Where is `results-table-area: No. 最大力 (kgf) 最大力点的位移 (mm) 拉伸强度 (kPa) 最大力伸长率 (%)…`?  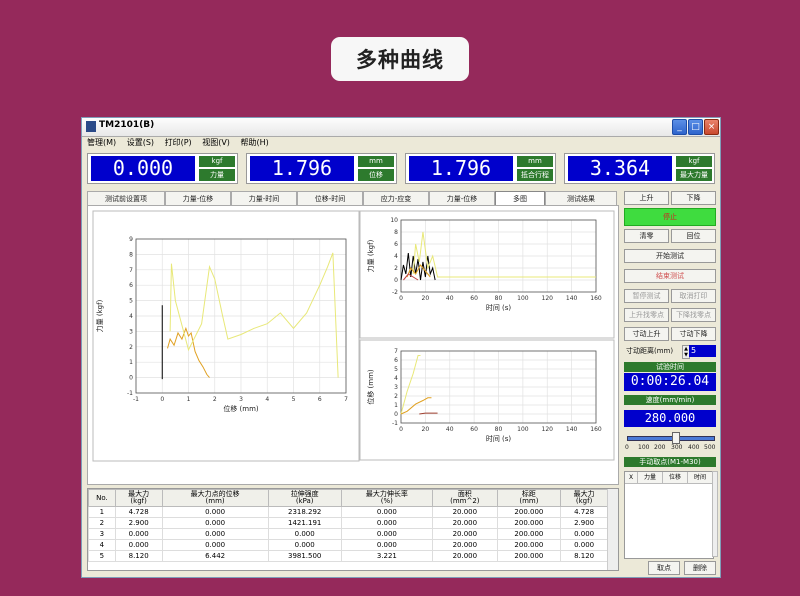
results-table-area: No. 最大力 (kgf) 最大力点的位移 (mm) 拉伸强度 (kPa) 最大力伸长率 (%)… is located at coordinates (353, 529).